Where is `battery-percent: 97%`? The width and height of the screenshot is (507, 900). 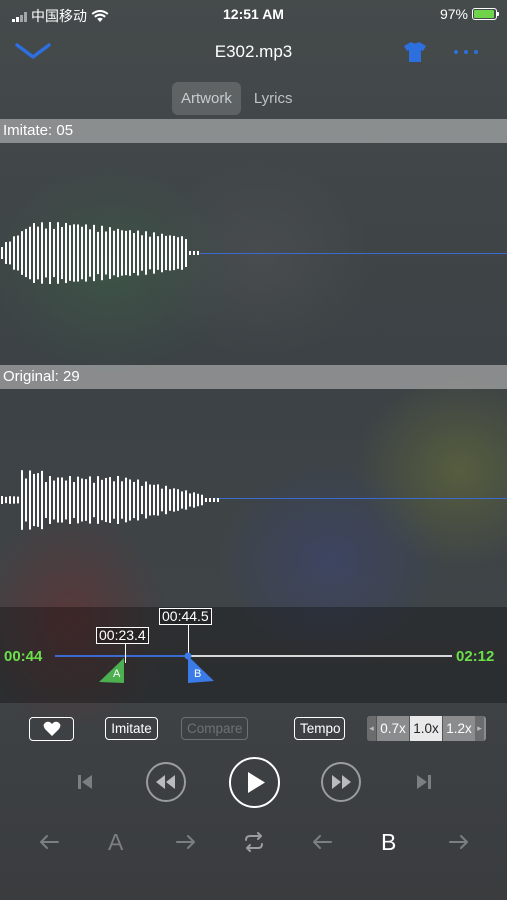 battery-percent: 97% is located at coordinates (453, 14).